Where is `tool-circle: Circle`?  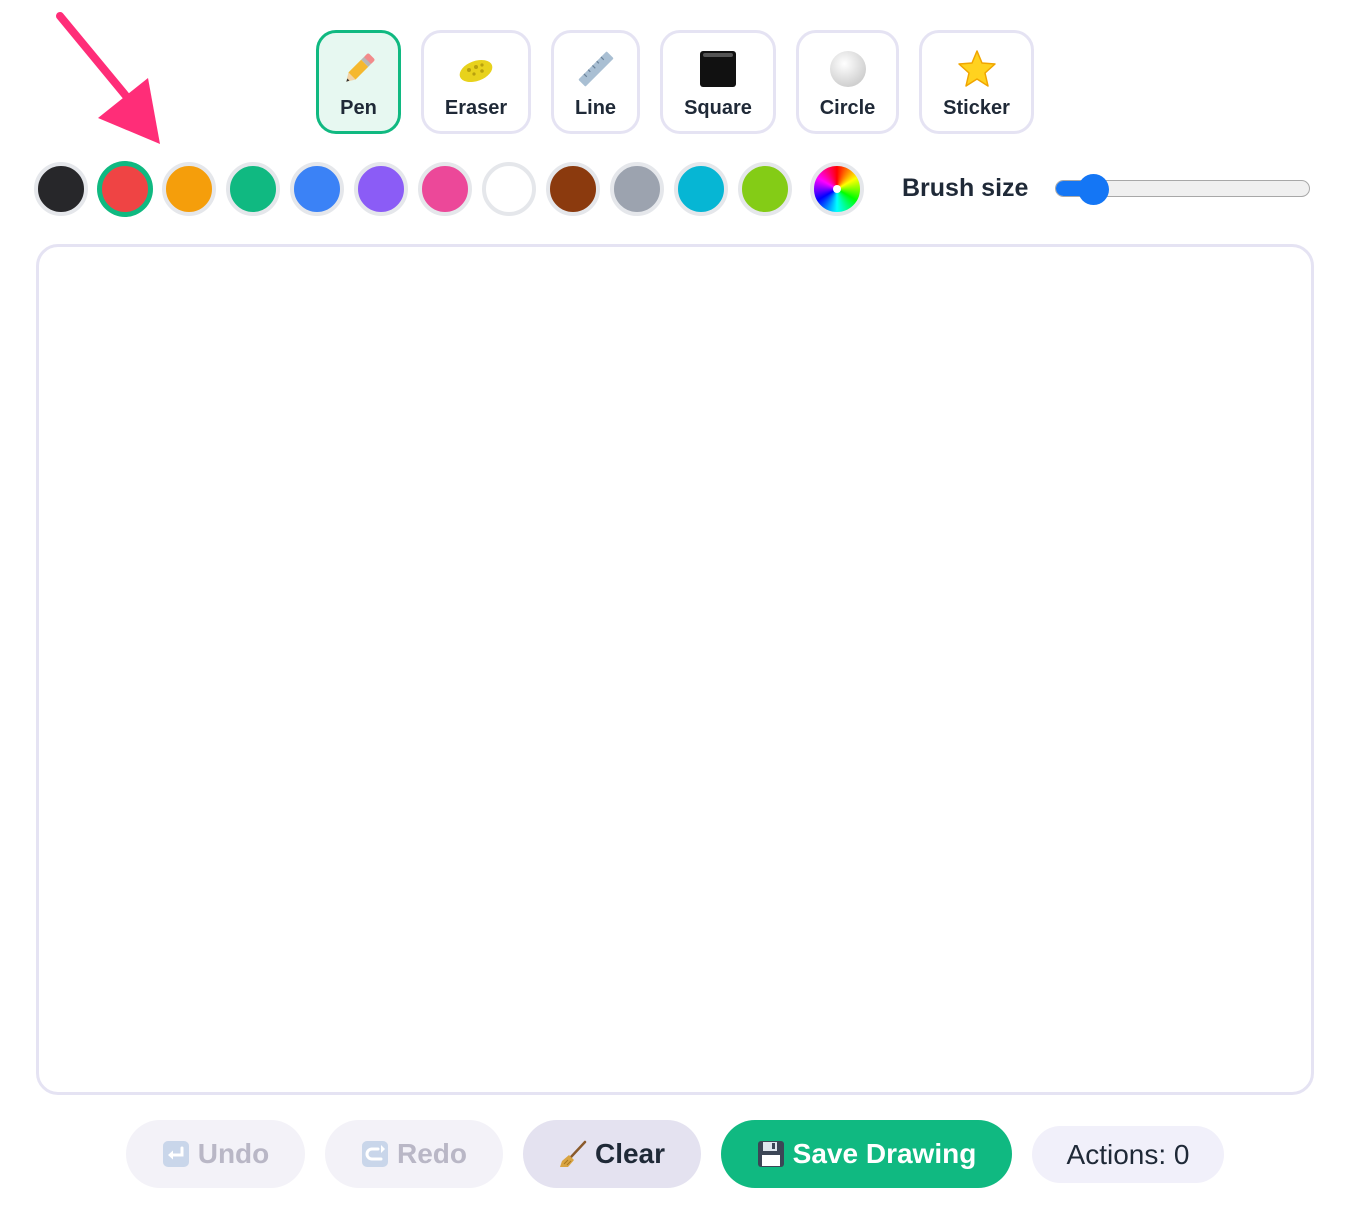
tool-circle: Circle is located at coordinates (847, 82).